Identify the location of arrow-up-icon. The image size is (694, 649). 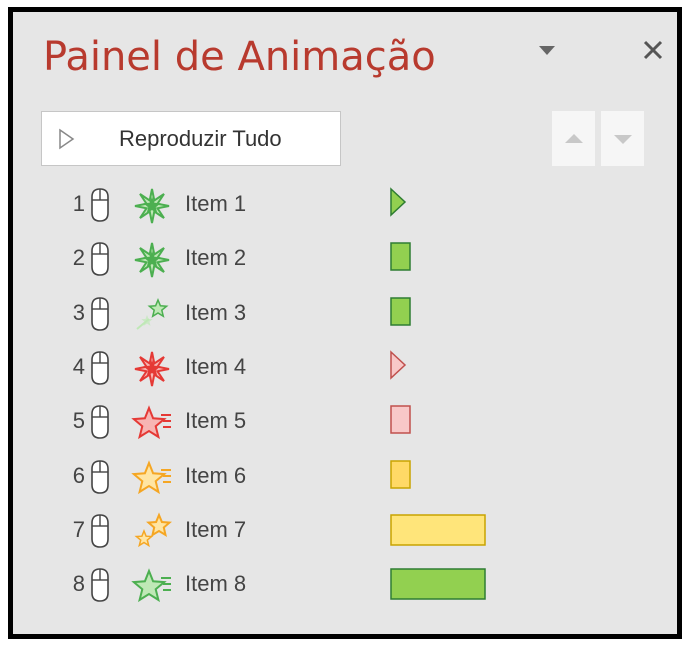
(574, 138).